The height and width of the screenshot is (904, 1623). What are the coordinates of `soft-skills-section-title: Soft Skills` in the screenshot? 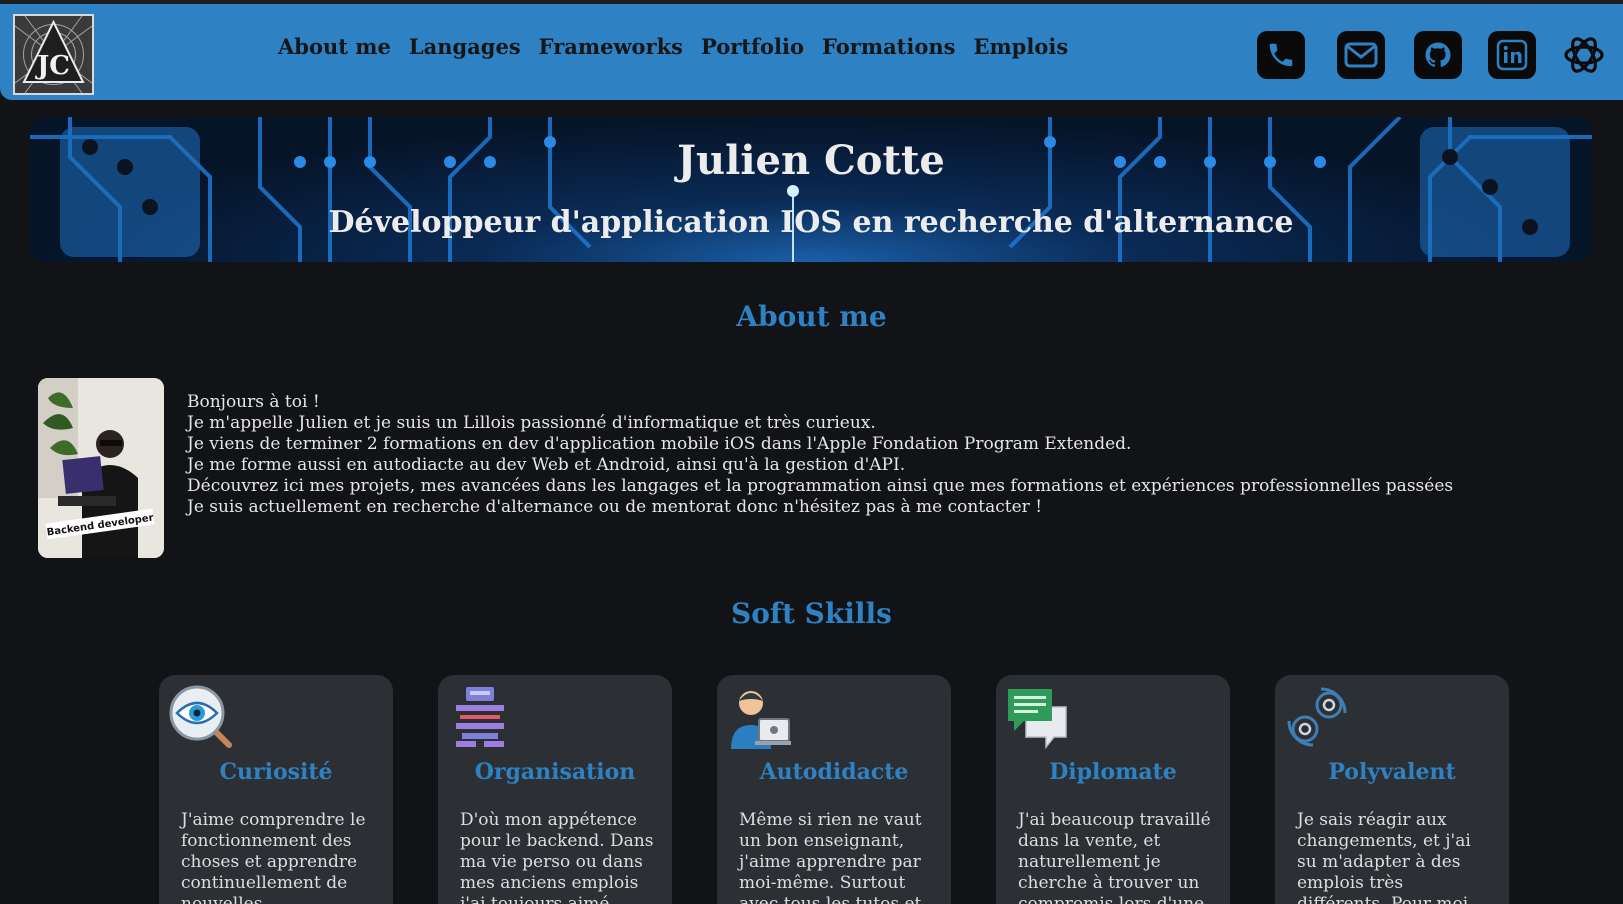 It's located at (811, 613).